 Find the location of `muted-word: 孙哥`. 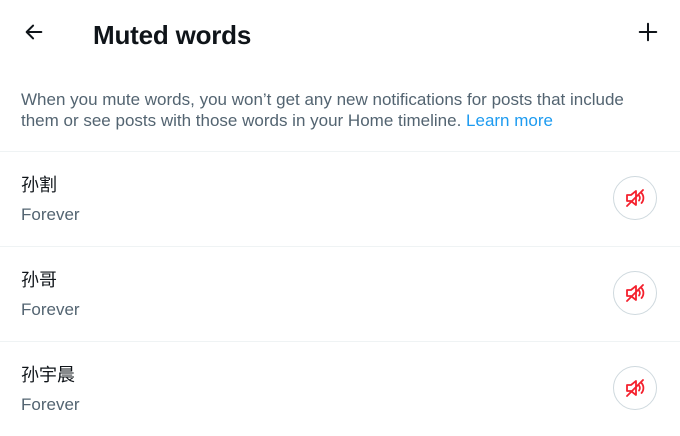

muted-word: 孙哥 is located at coordinates (39, 280).